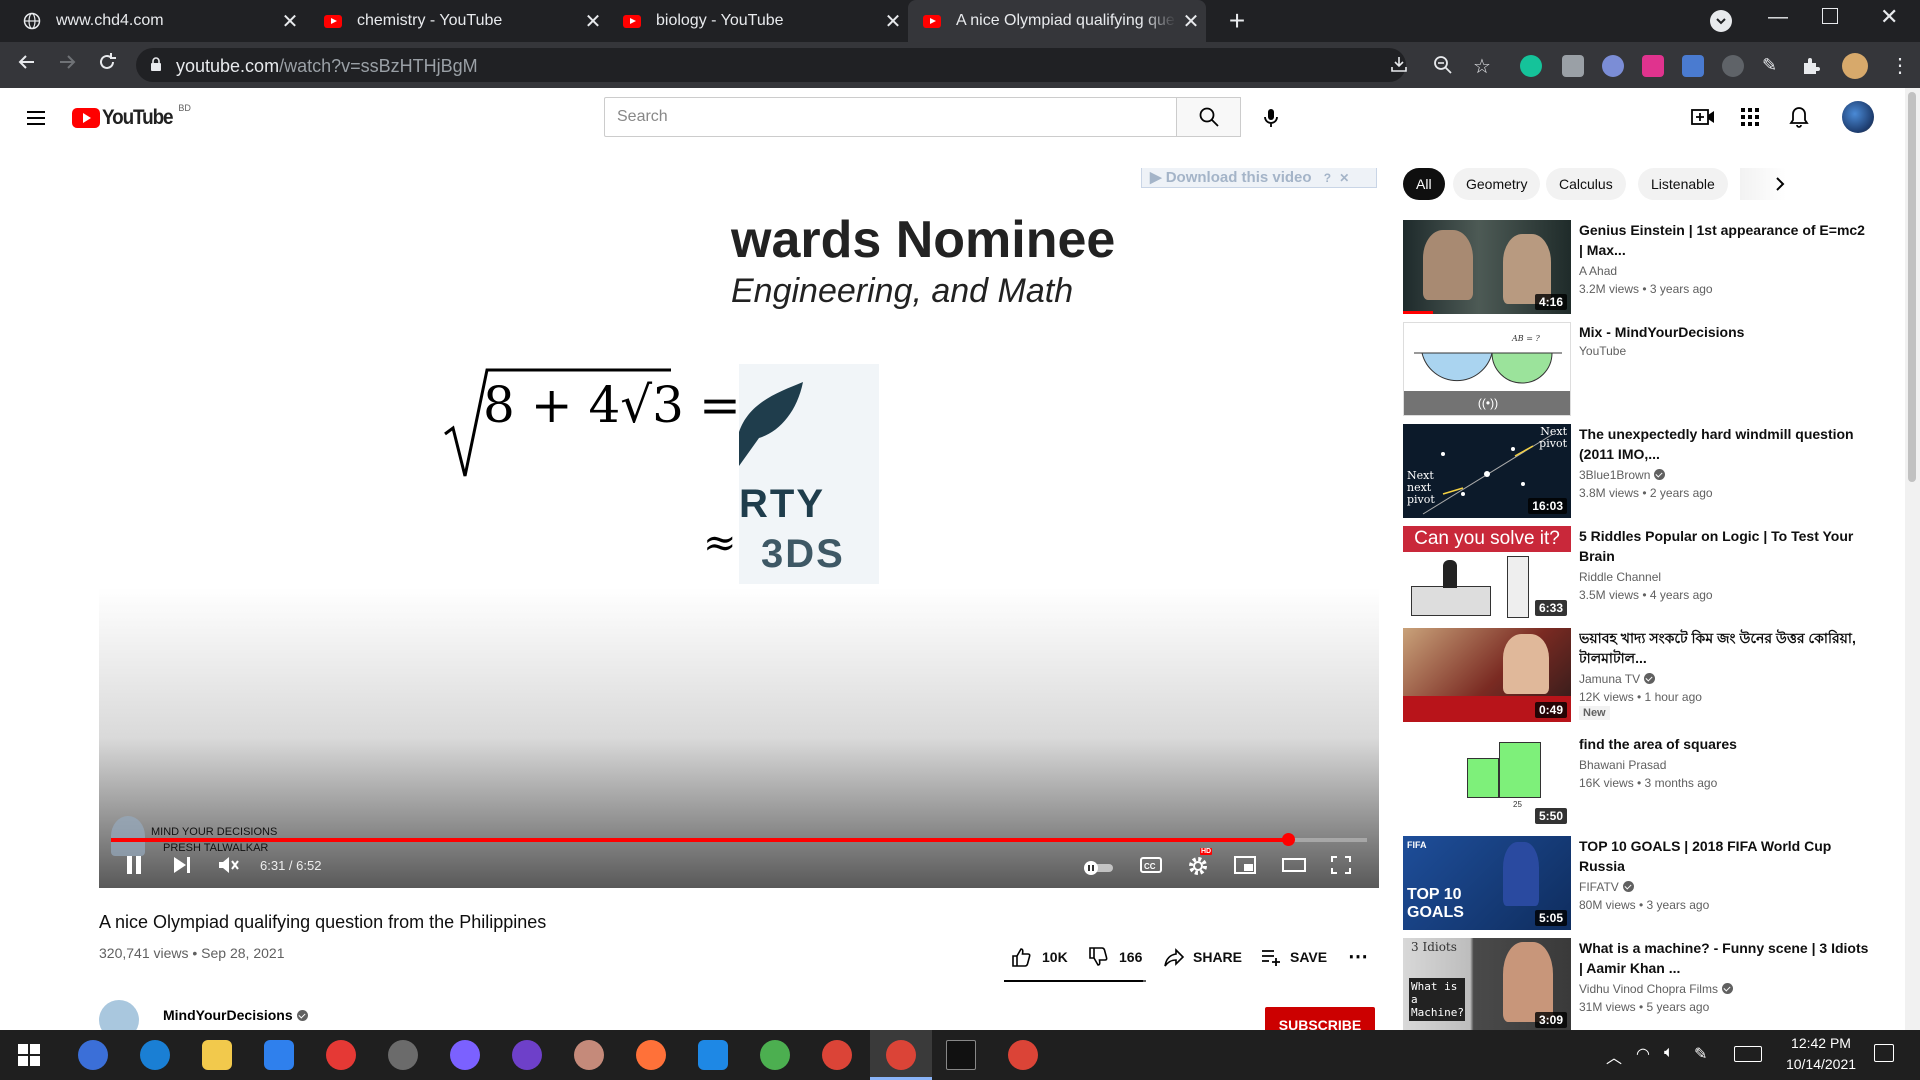 This screenshot has width=1920, height=1080. I want to click on duration-badge: 4:16, so click(1550, 302).